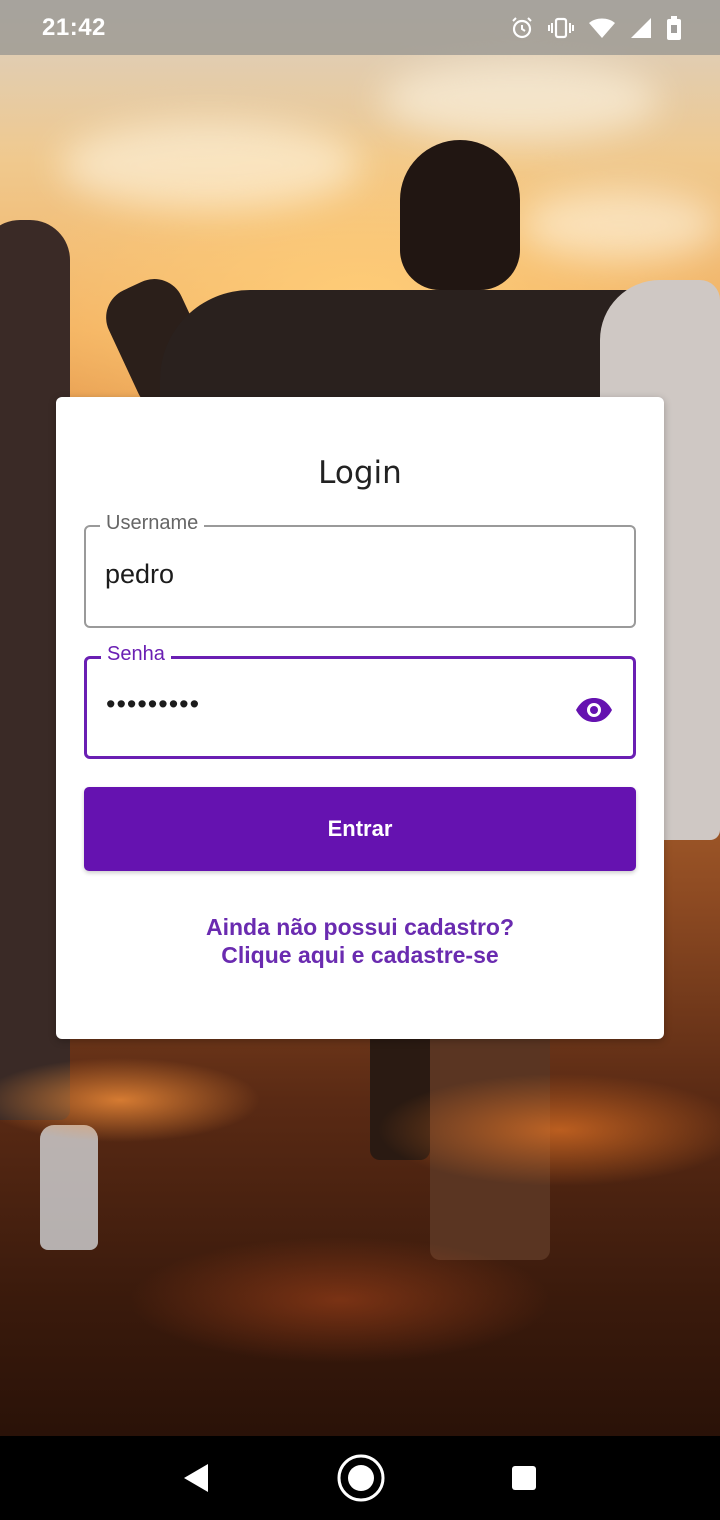 The height and width of the screenshot is (1520, 720). Describe the element at coordinates (360, 701) in the screenshot. I see `password-field: Senha •••••••••` at that location.